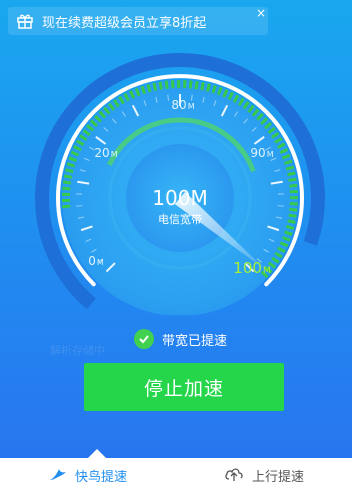 Image resolution: width=352 pixels, height=493 pixels. What do you see at coordinates (144, 339) in the screenshot?
I see `check-icon` at bounding box center [144, 339].